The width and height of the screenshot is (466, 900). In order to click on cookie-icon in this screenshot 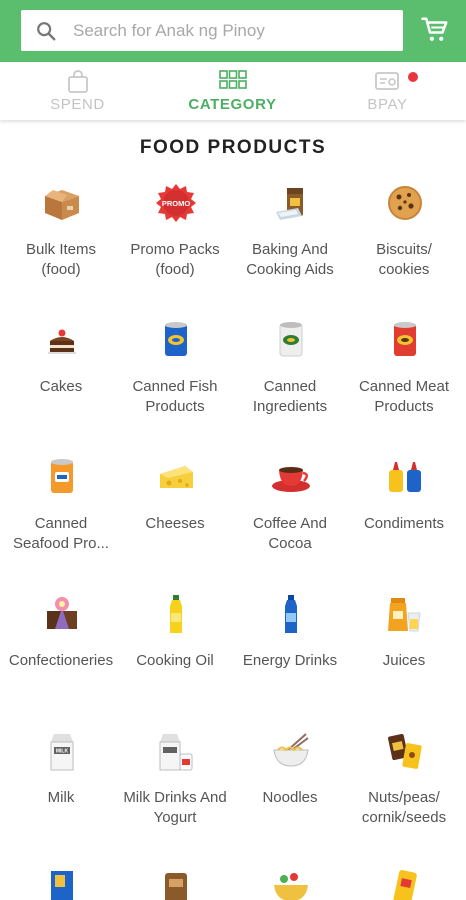, I will do `click(405, 203)`.